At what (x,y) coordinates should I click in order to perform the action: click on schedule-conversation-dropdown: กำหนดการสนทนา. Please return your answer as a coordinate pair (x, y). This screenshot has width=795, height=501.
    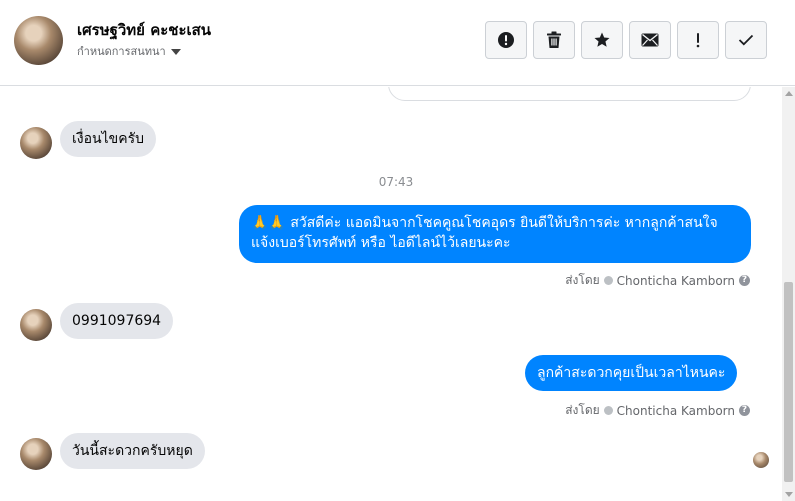
    Looking at the image, I should click on (129, 51).